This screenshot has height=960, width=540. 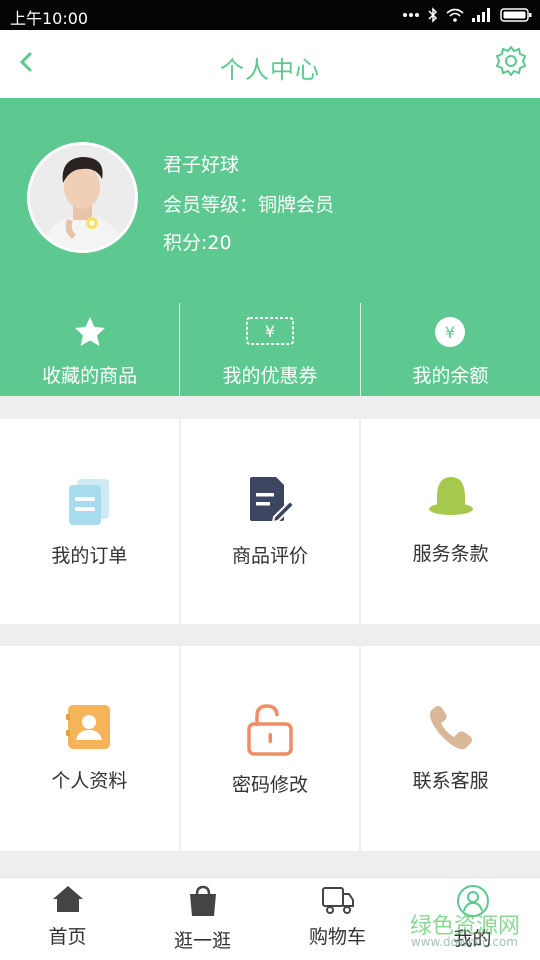 I want to click on balance-label: 我的余额, so click(x=450, y=376).